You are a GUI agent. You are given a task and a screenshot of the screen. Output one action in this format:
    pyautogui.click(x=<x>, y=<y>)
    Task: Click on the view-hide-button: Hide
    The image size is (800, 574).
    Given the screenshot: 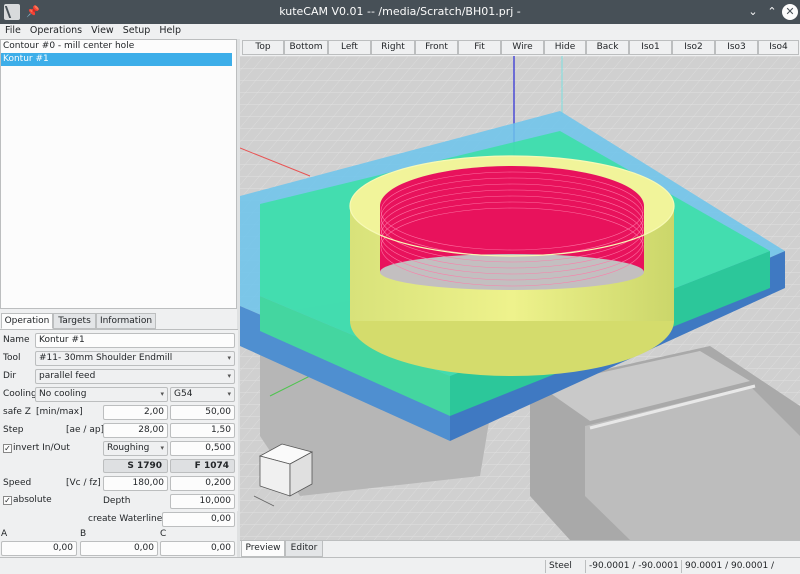 What is the action you would take?
    pyautogui.click(x=565, y=47)
    